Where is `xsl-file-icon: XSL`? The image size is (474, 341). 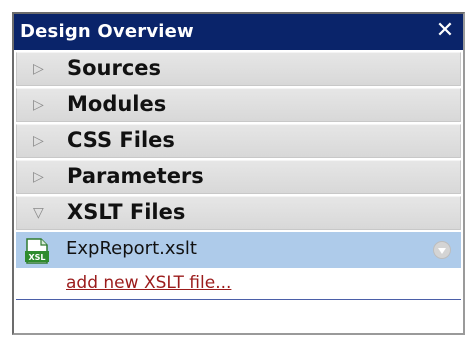 xsl-file-icon: XSL is located at coordinates (37, 251).